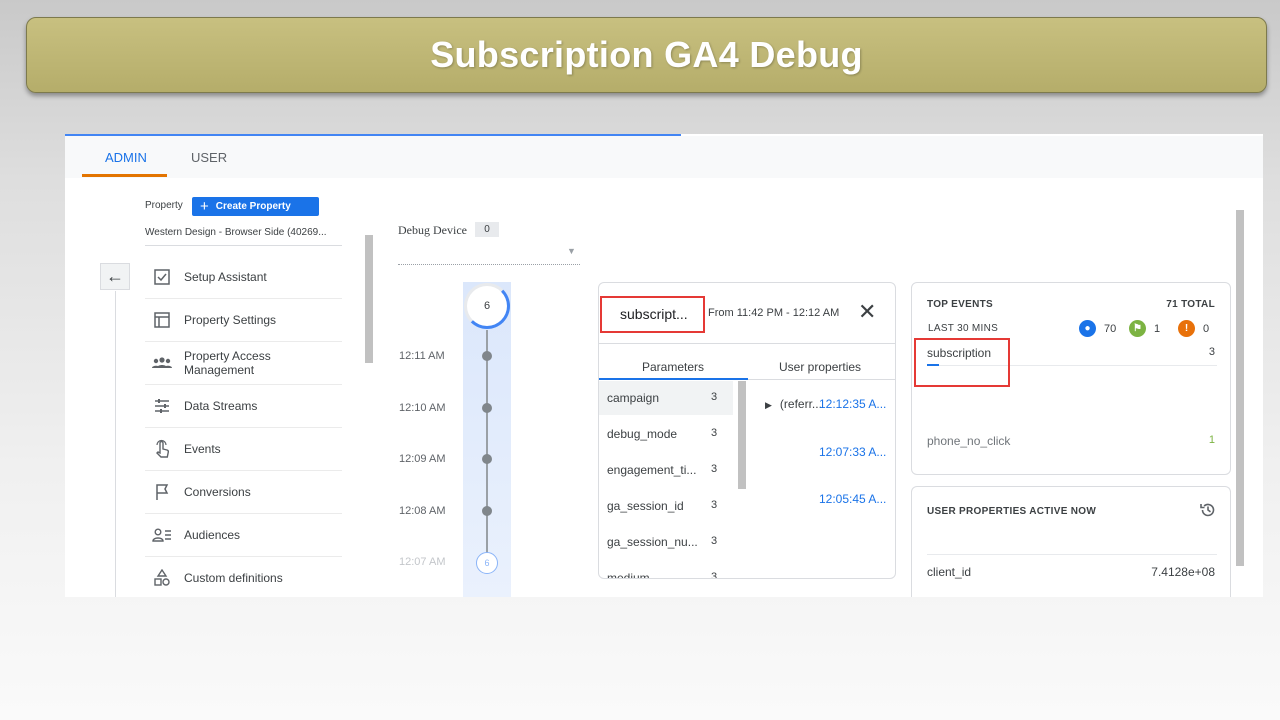 The image size is (1280, 720). What do you see at coordinates (1206, 328) in the screenshot?
I see `count-value: 0` at bounding box center [1206, 328].